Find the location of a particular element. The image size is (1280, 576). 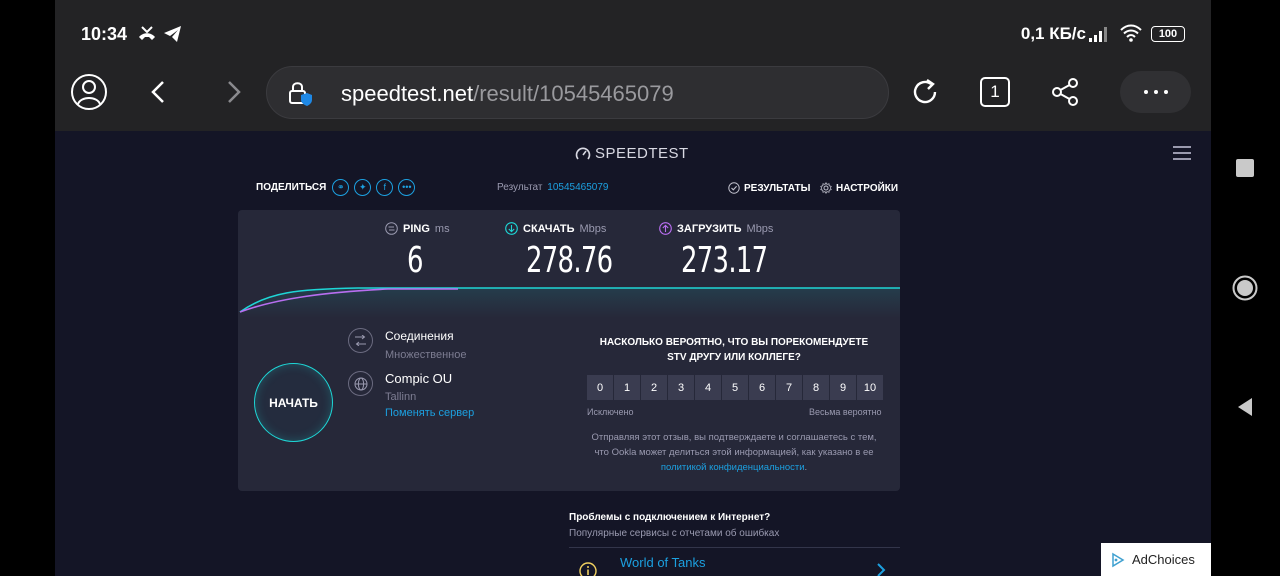

privacy-policy-link: политикой конфиденциальности is located at coordinates (733, 467).